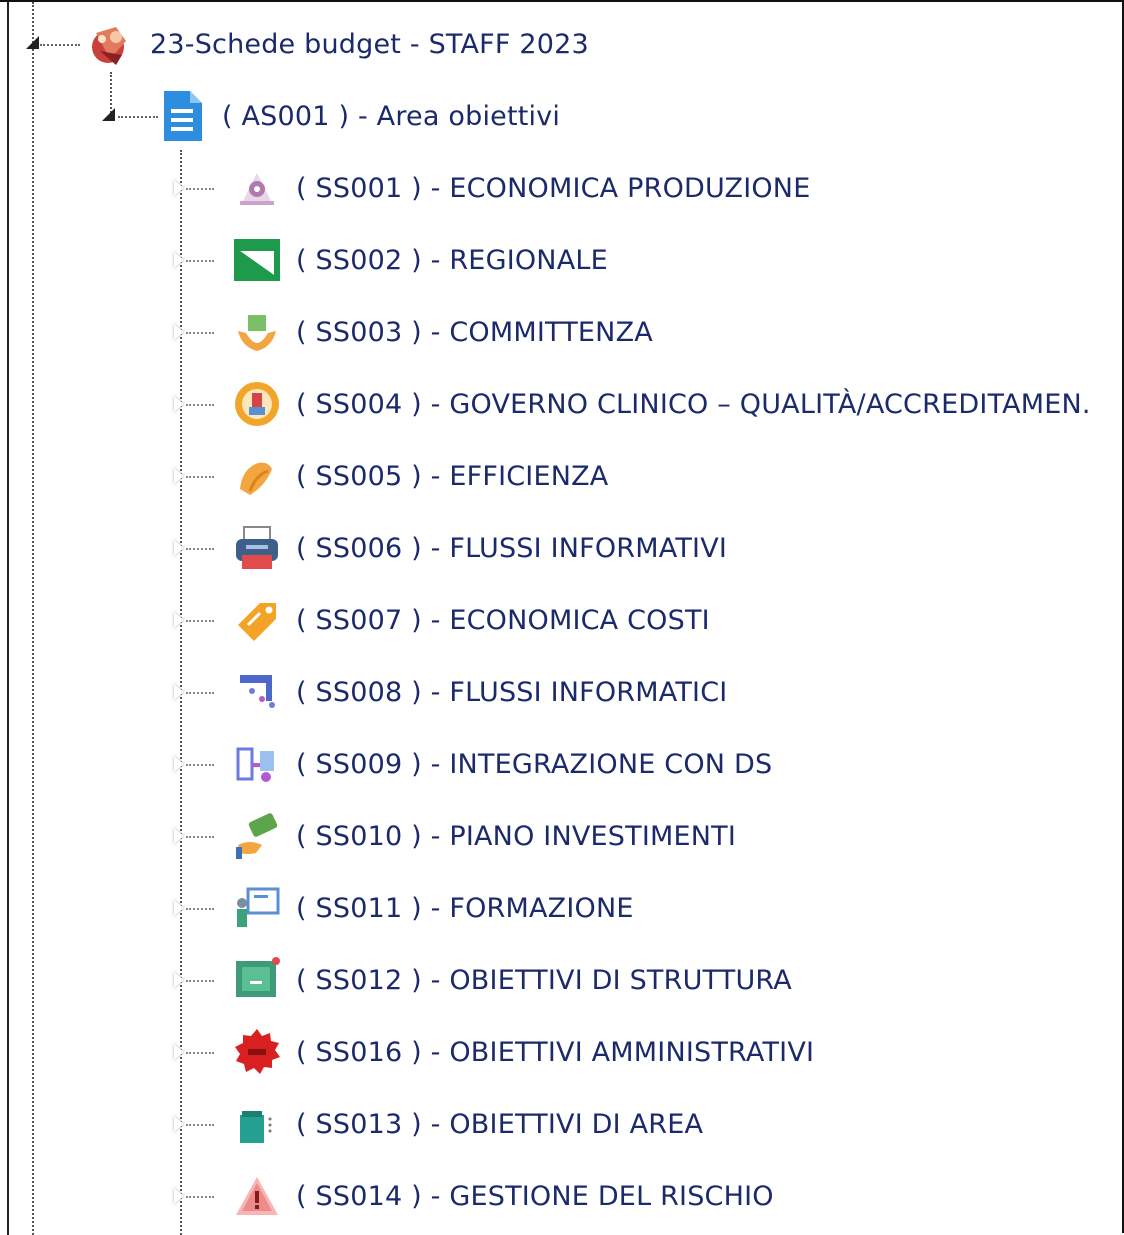  I want to click on badge-icon, so click(257, 404).